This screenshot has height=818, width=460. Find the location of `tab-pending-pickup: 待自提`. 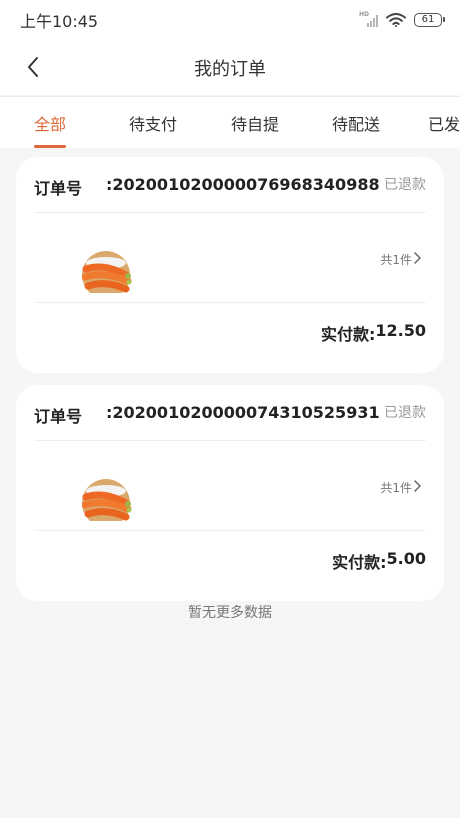

tab-pending-pickup: 待自提 is located at coordinates (255, 122).